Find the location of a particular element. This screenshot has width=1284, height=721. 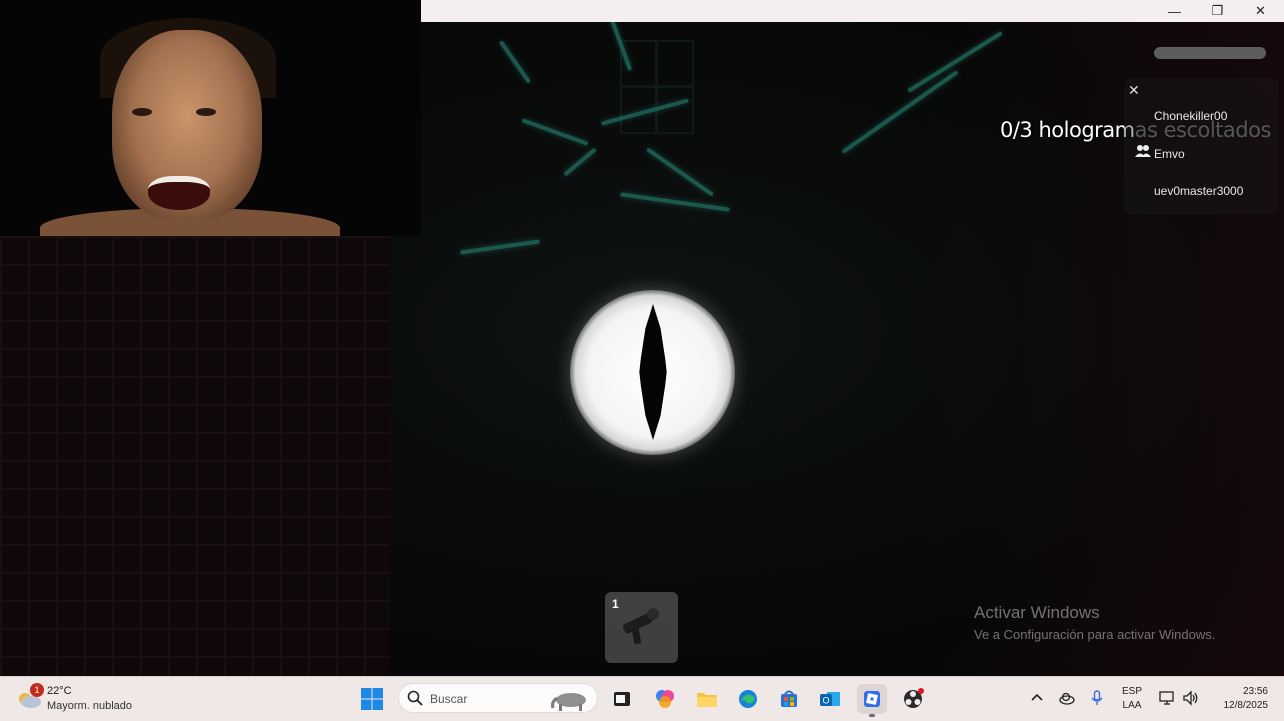

background-door is located at coordinates (657, 87).